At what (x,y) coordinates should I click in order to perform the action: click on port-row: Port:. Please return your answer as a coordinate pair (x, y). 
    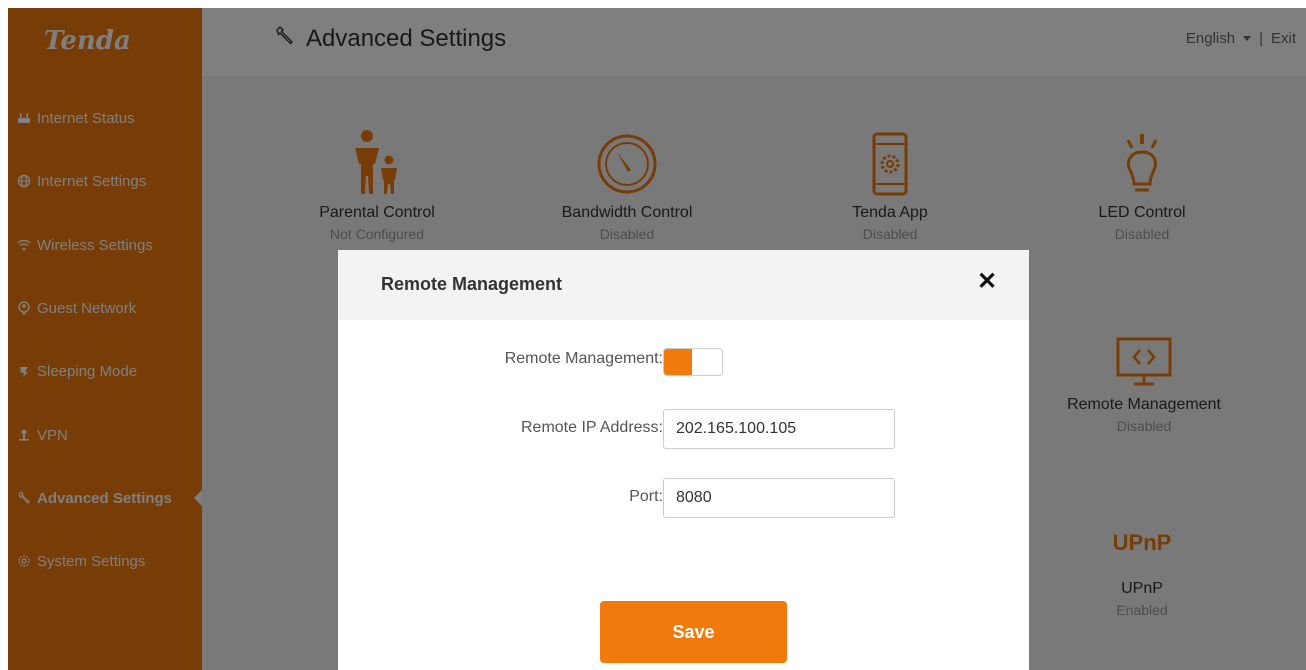
    Looking at the image, I should click on (683, 498).